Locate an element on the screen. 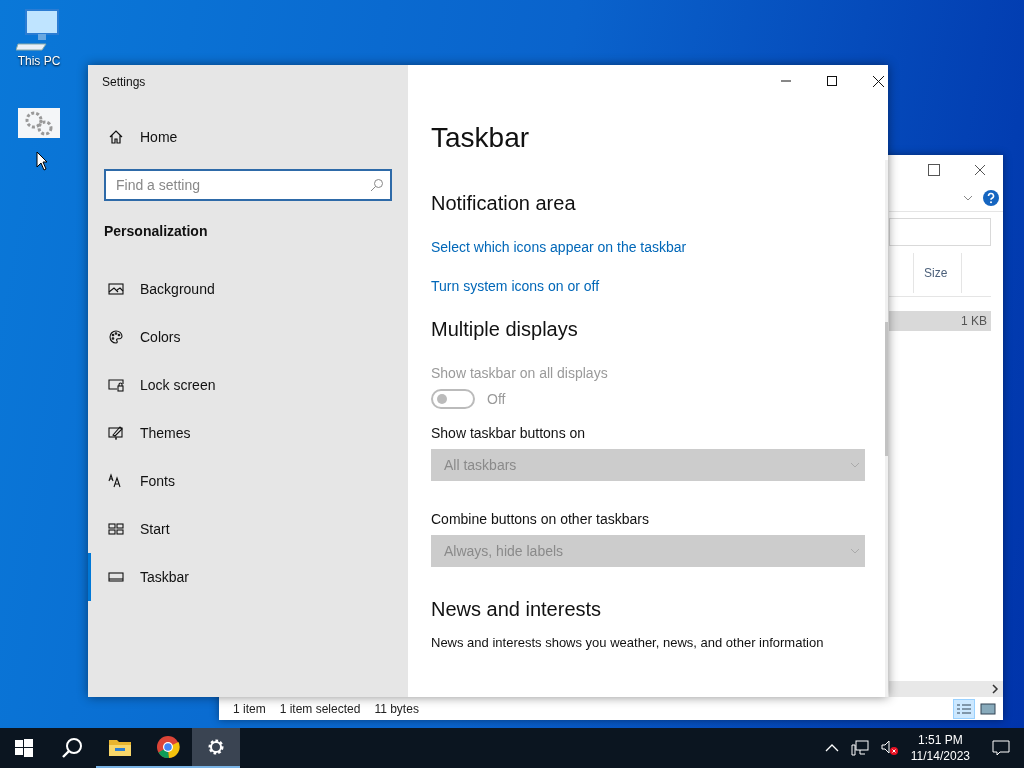 The height and width of the screenshot is (768, 1024). settings-button is located at coordinates (216, 748).